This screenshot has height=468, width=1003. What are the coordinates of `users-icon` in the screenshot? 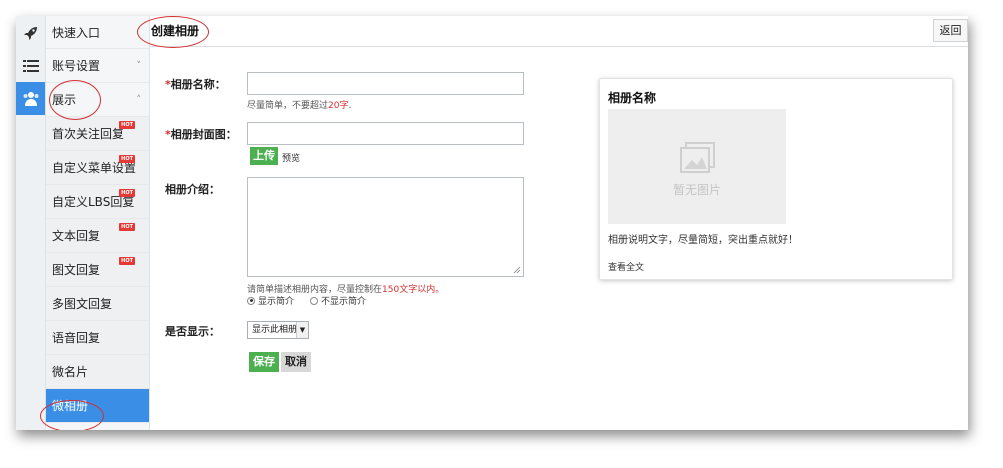 It's located at (31, 99).